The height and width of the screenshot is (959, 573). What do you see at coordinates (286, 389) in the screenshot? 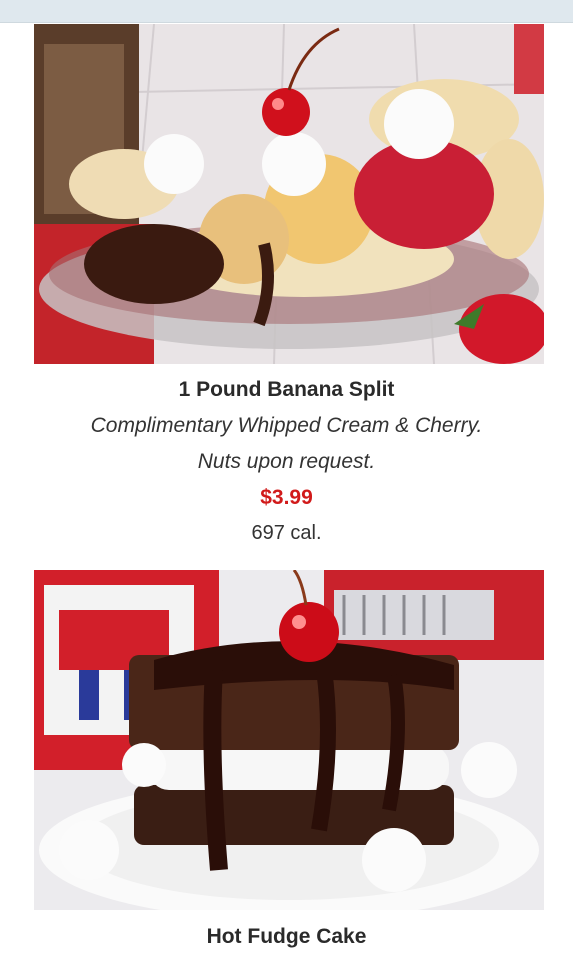
I see `item-title: 1 Pound Banana Split` at bounding box center [286, 389].